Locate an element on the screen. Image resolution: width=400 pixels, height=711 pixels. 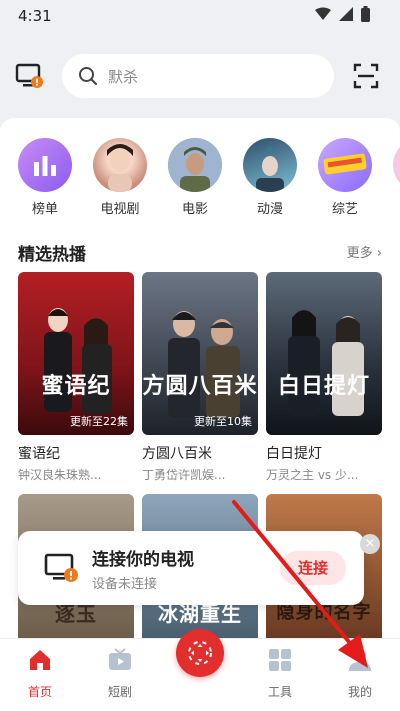
nav-short-drama: 短剧 is located at coordinates (120, 673).